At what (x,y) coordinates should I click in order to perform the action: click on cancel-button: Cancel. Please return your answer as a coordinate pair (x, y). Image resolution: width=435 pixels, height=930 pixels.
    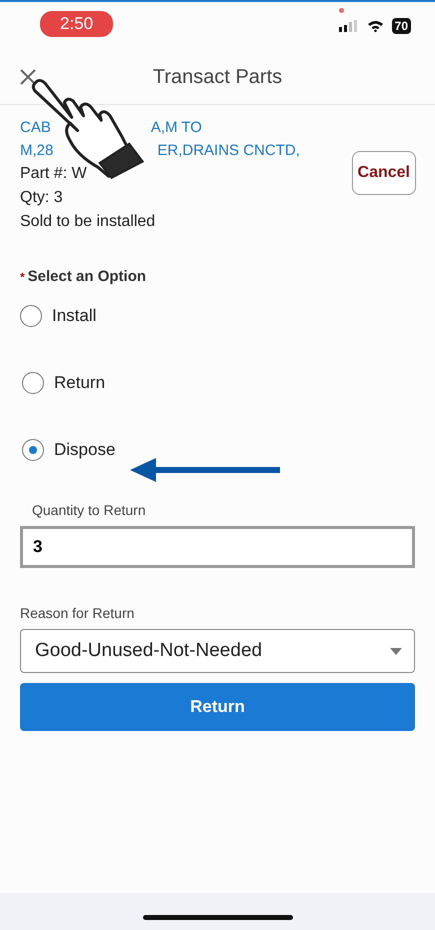
    Looking at the image, I should click on (384, 173).